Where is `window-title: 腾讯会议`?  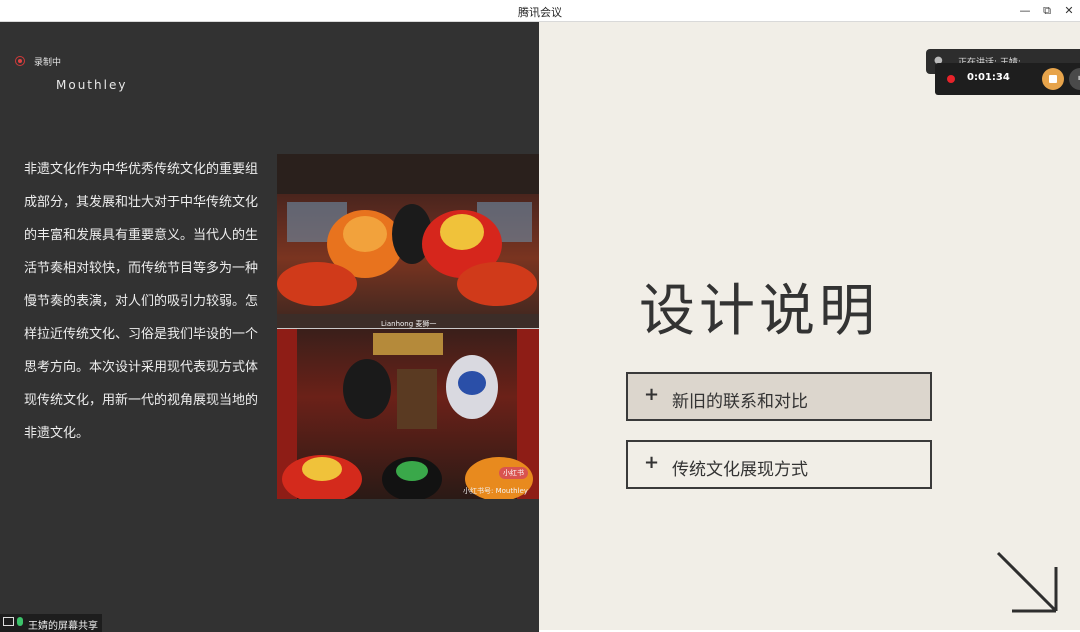 window-title: 腾讯会议 is located at coordinates (540, 12).